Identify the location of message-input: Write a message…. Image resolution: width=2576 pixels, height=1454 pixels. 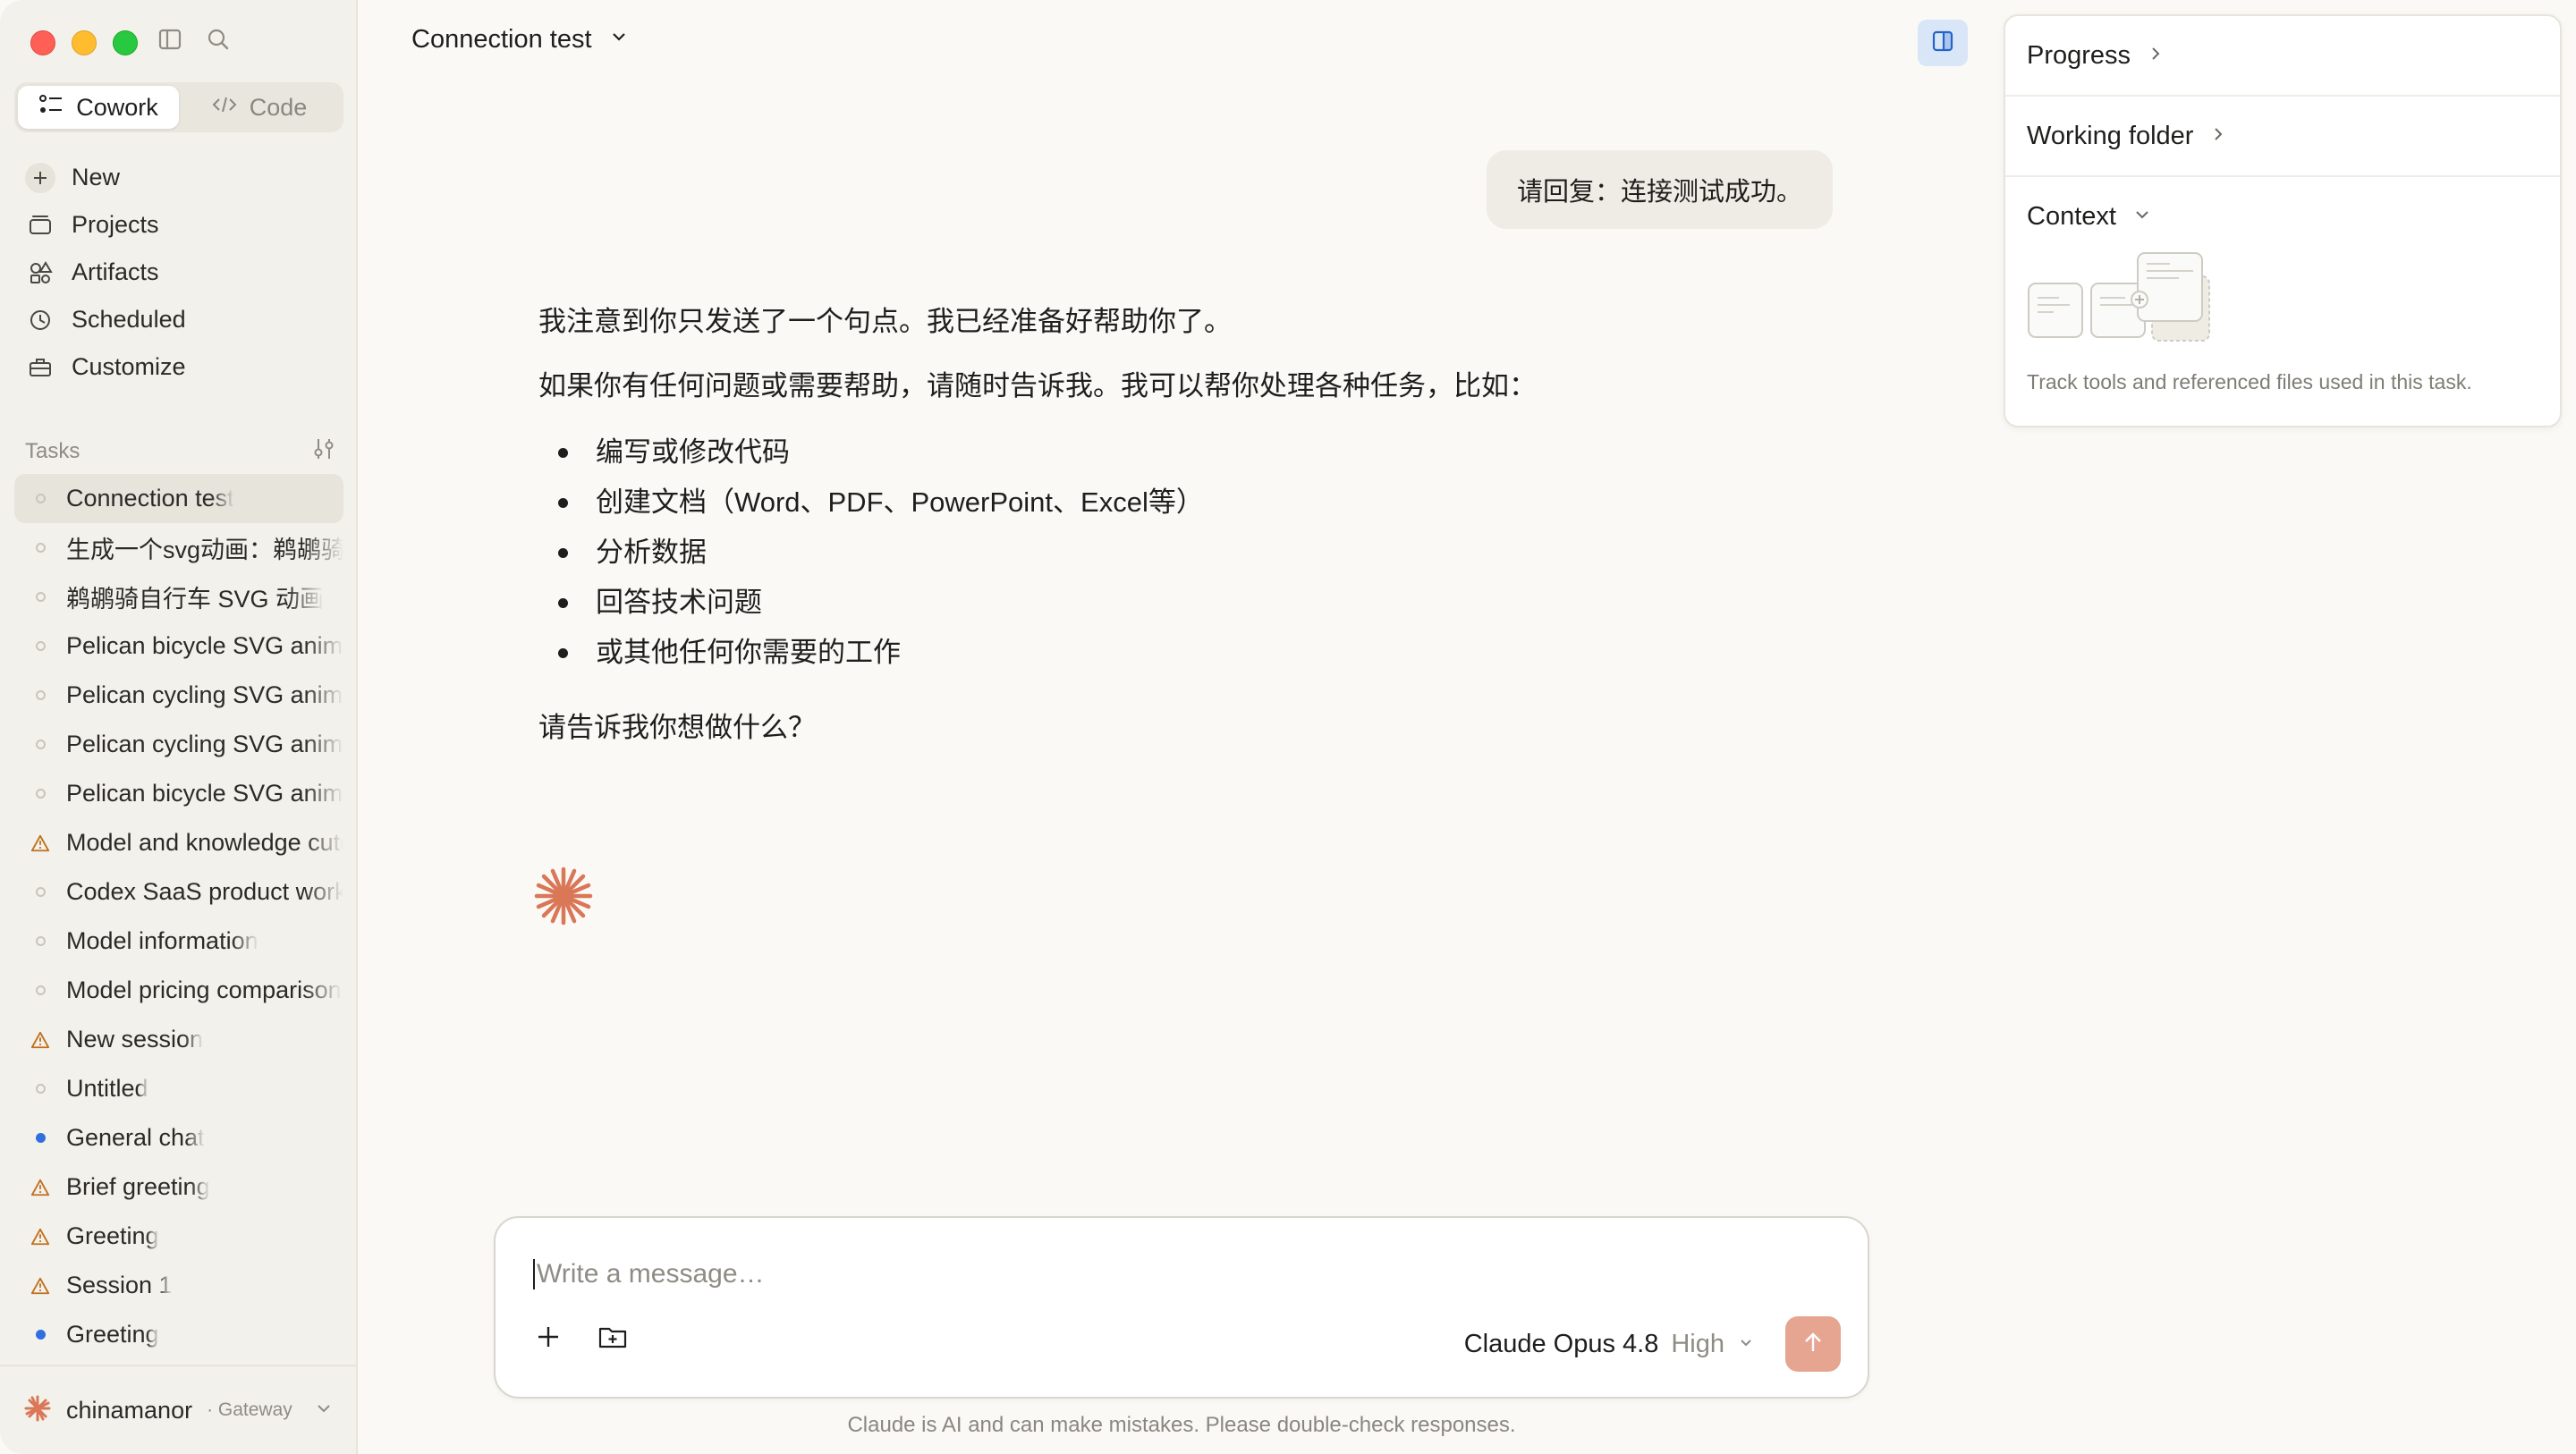
(649, 1274).